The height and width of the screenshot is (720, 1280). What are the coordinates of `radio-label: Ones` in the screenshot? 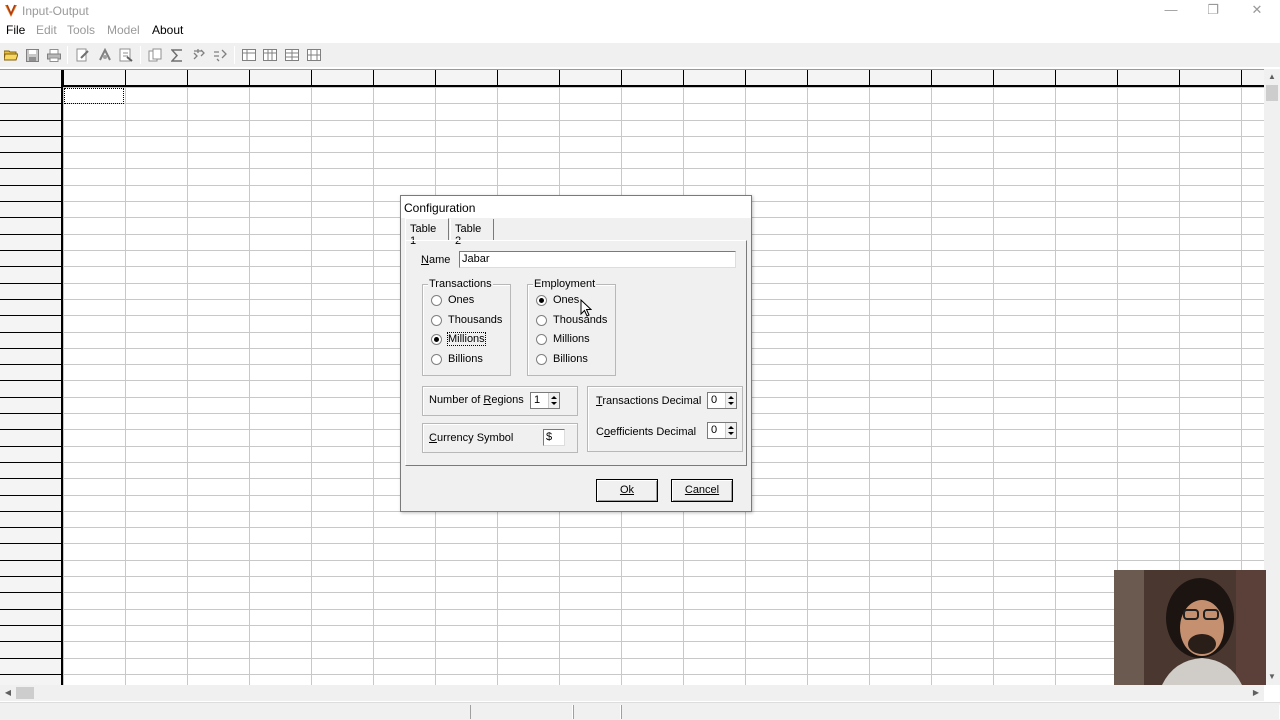 It's located at (566, 300).